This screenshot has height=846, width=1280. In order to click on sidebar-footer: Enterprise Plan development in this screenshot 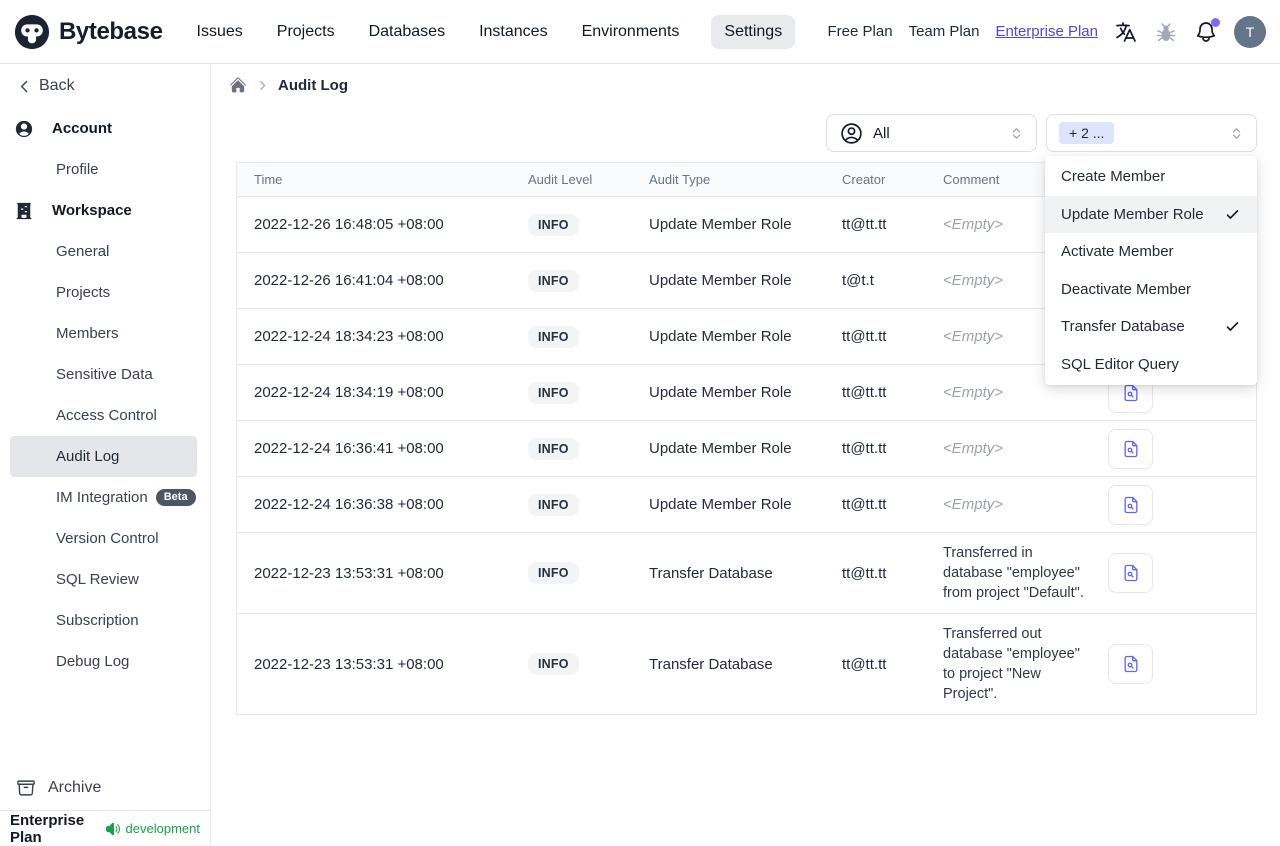, I will do `click(105, 828)`.